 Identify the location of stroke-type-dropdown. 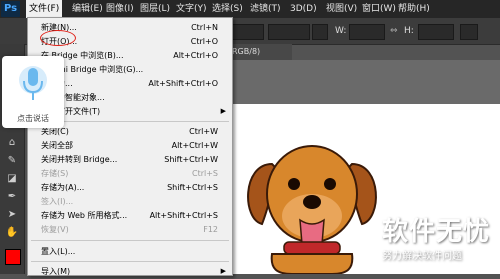
(248, 32).